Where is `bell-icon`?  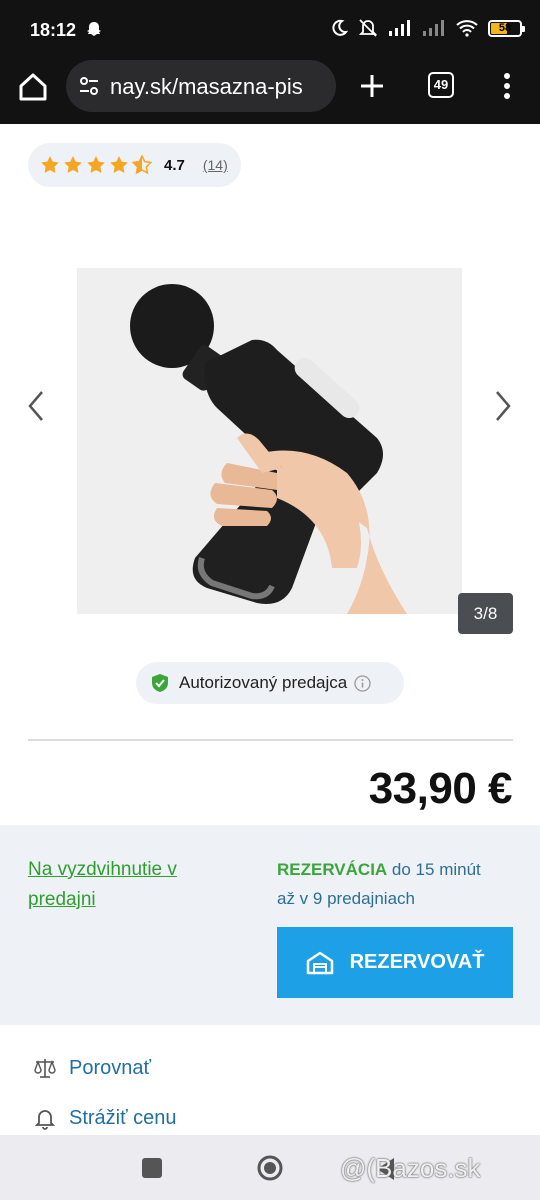
bell-icon is located at coordinates (45, 1120).